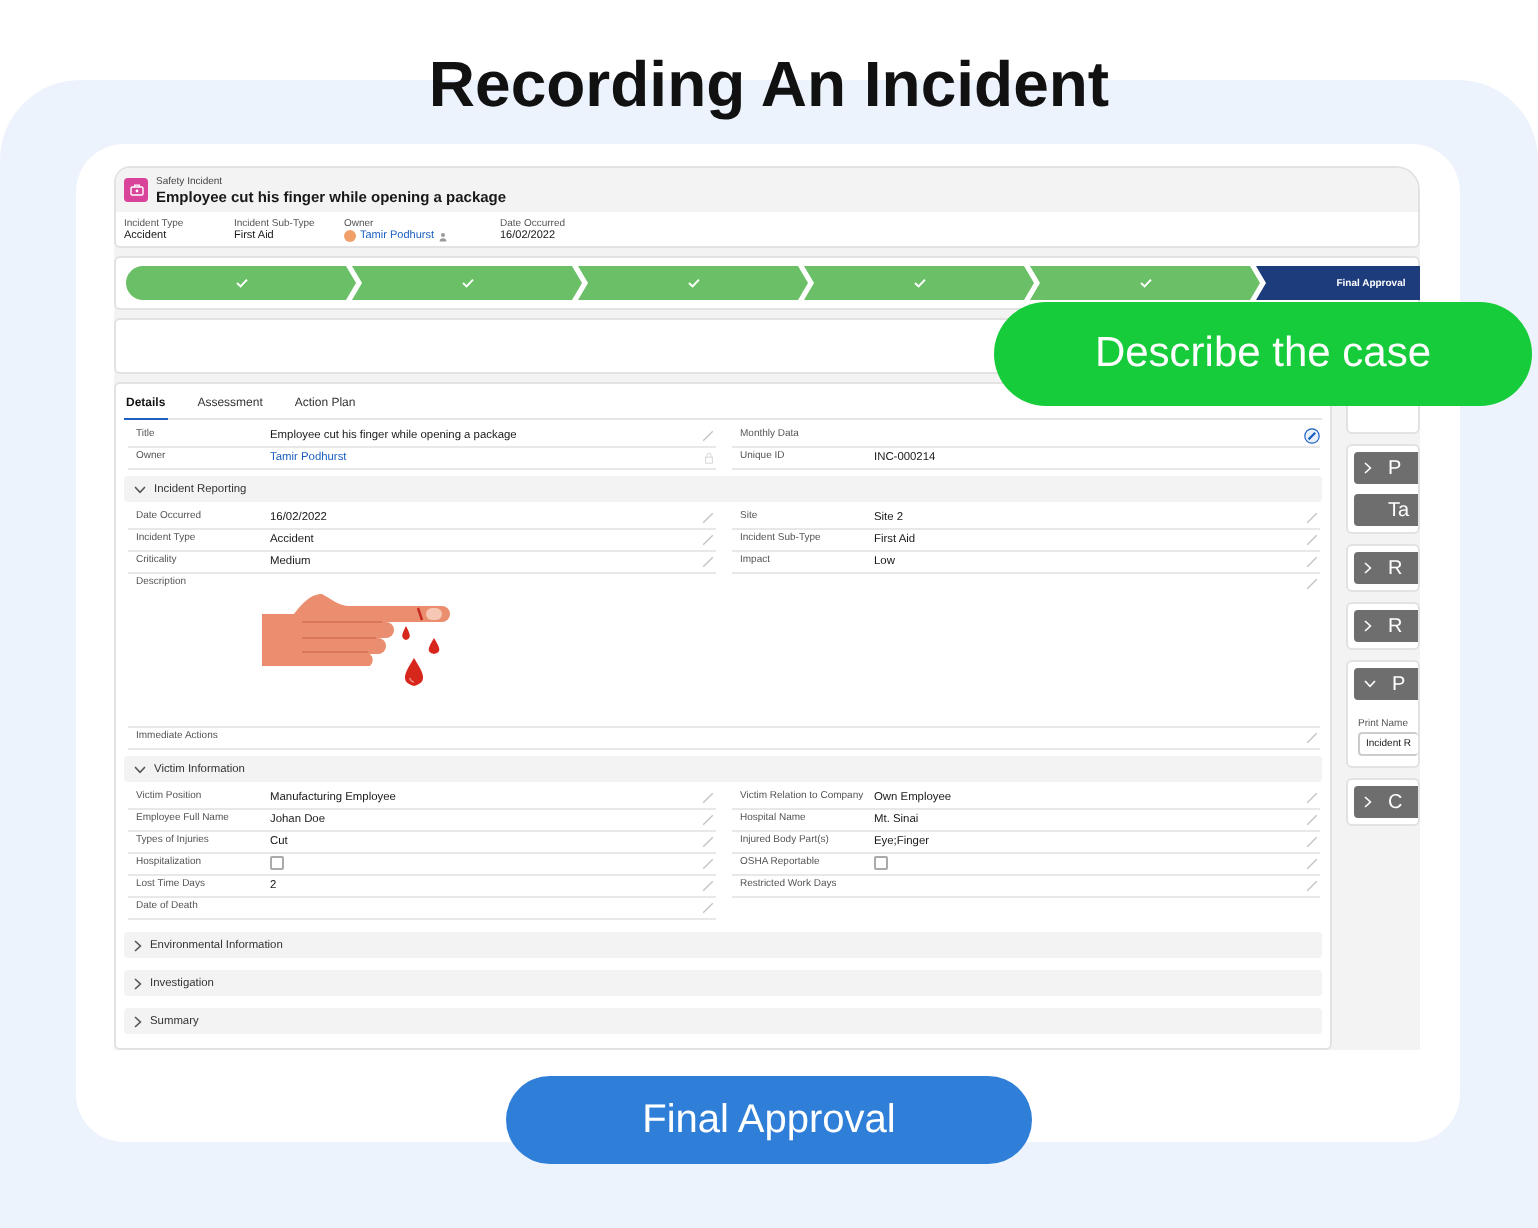 Image resolution: width=1538 pixels, height=1228 pixels. What do you see at coordinates (136, 190) in the screenshot?
I see `briefcase-icon` at bounding box center [136, 190].